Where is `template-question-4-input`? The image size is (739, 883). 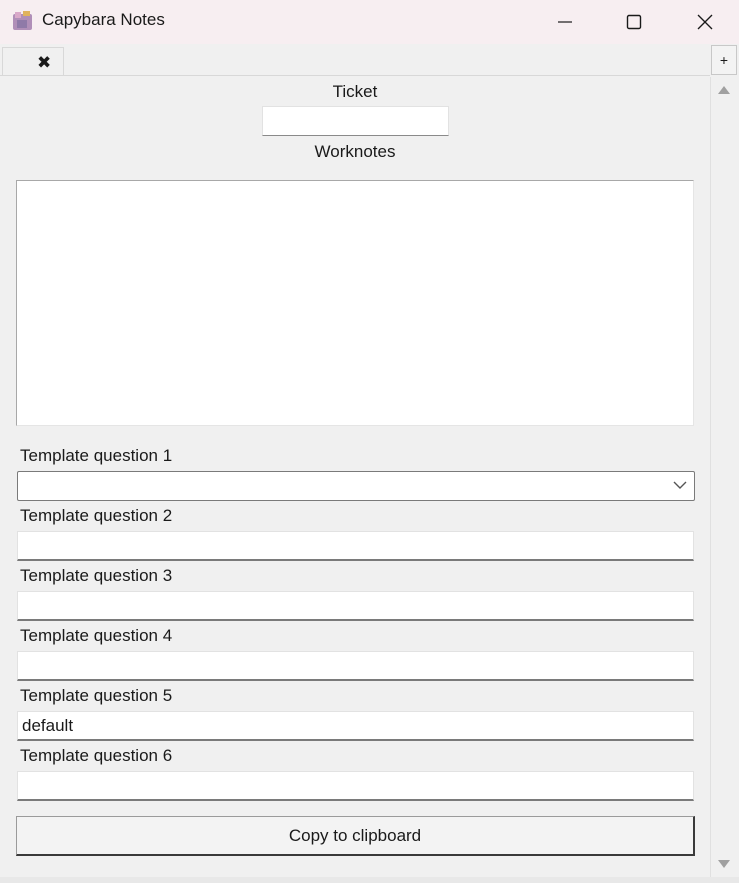 template-question-4-input is located at coordinates (355, 666).